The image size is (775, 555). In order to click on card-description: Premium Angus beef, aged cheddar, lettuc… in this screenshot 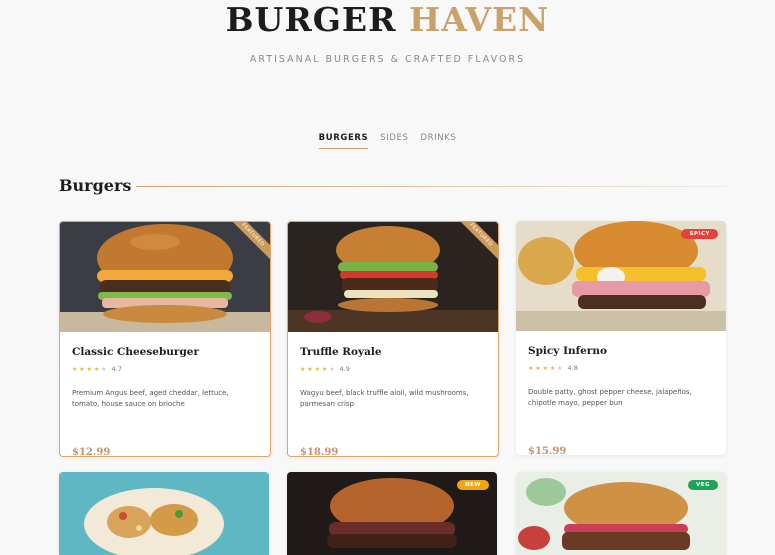, I will do `click(150, 398)`.